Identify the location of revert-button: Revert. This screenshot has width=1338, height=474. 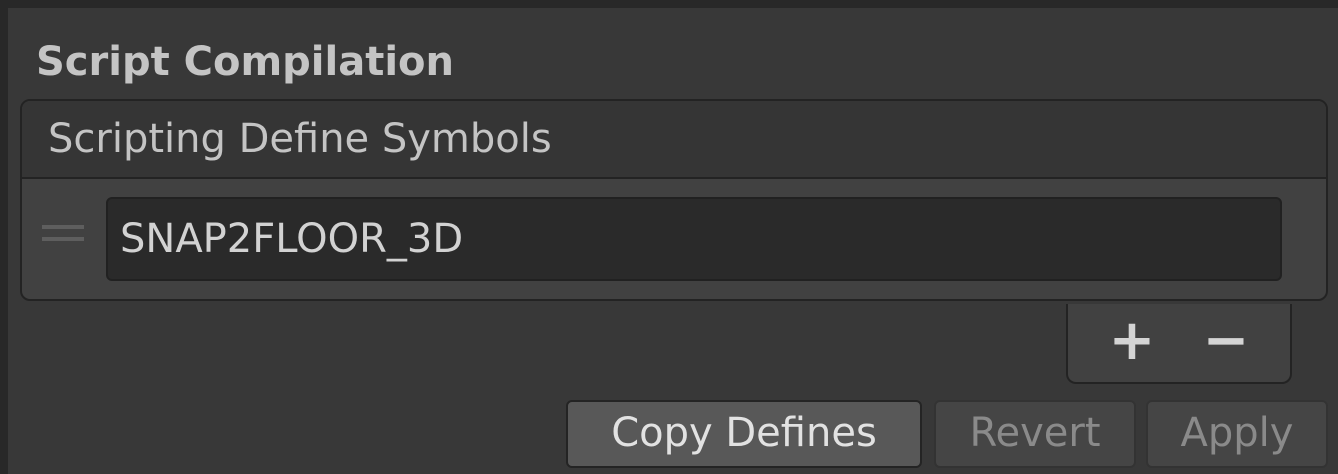
(1035, 434).